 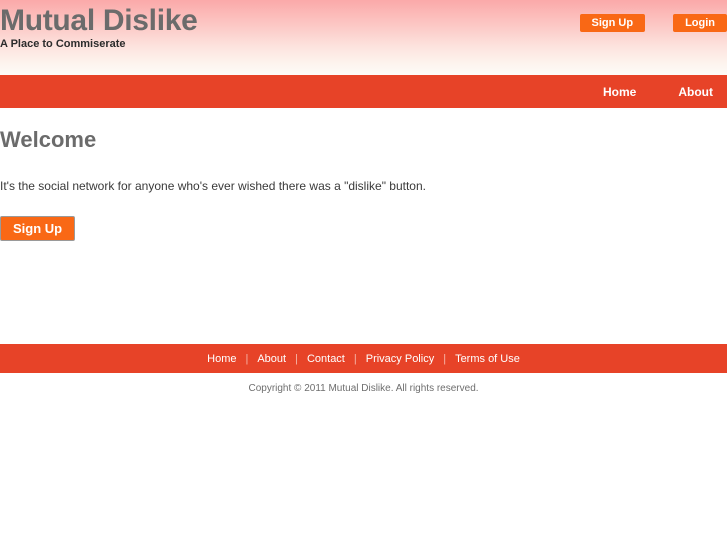 What do you see at coordinates (695, 92) in the screenshot?
I see `nav-item-about: About` at bounding box center [695, 92].